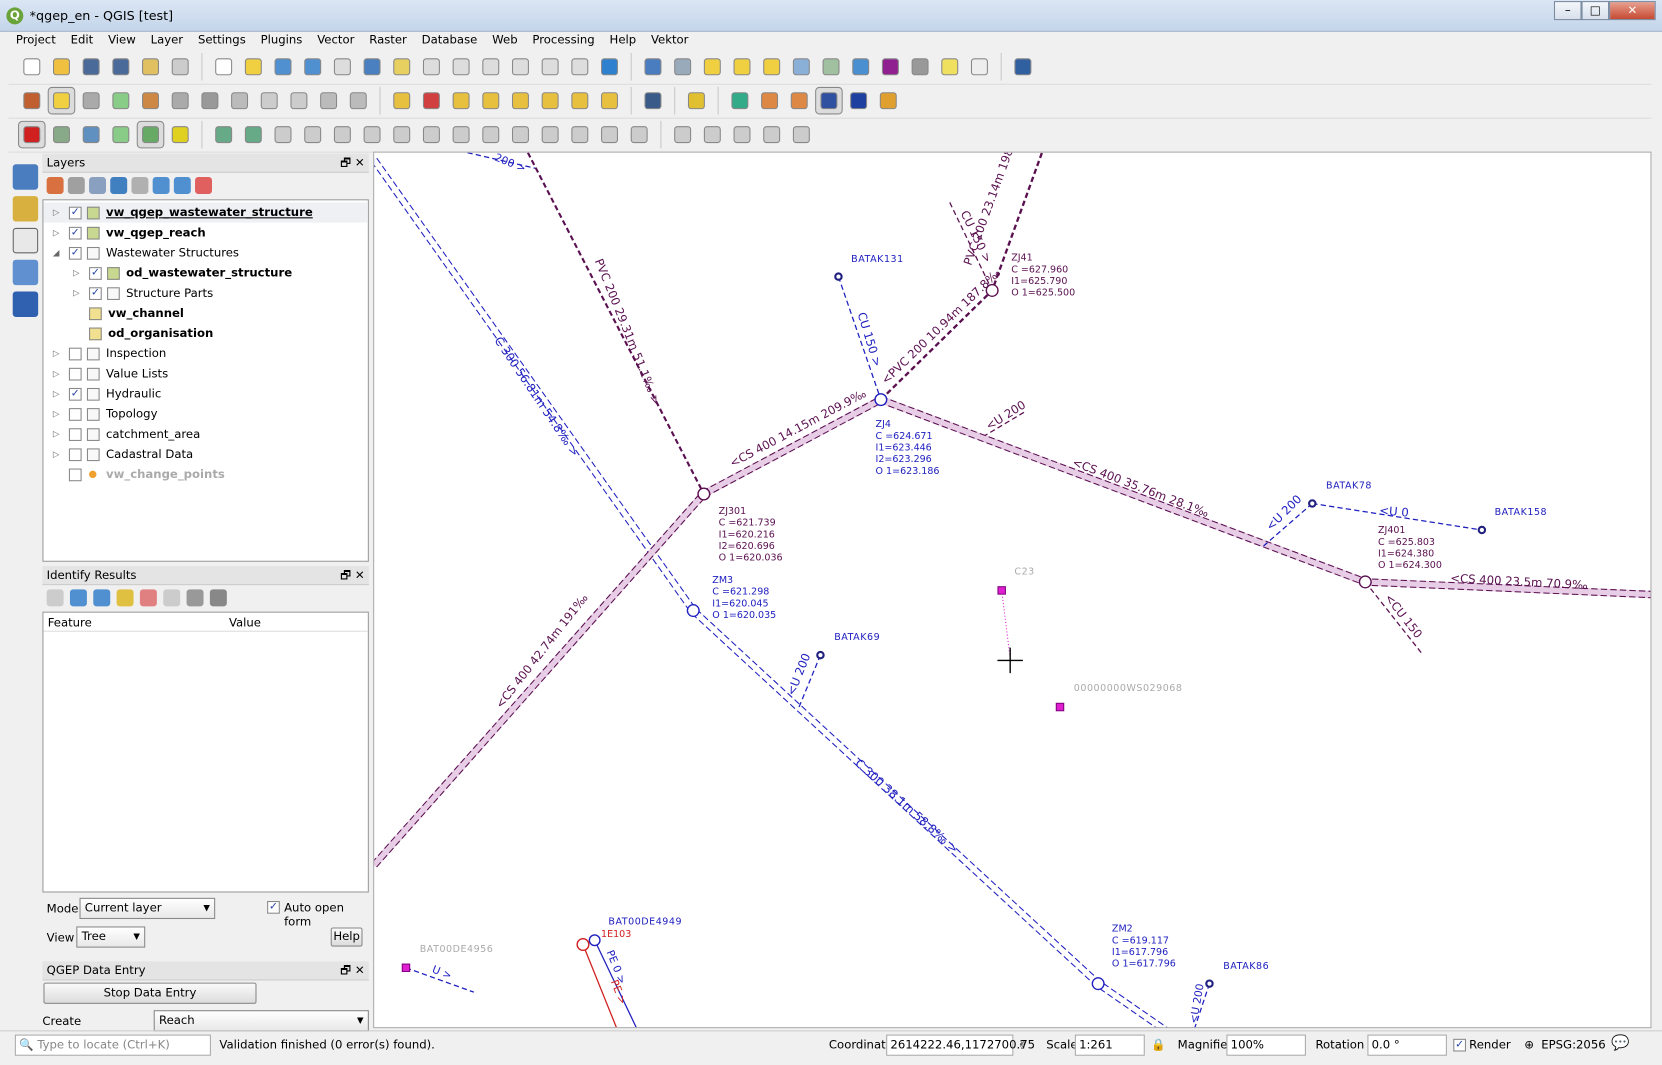  Describe the element at coordinates (520, 99) in the screenshot. I see `show-hide-labels-icon` at that location.